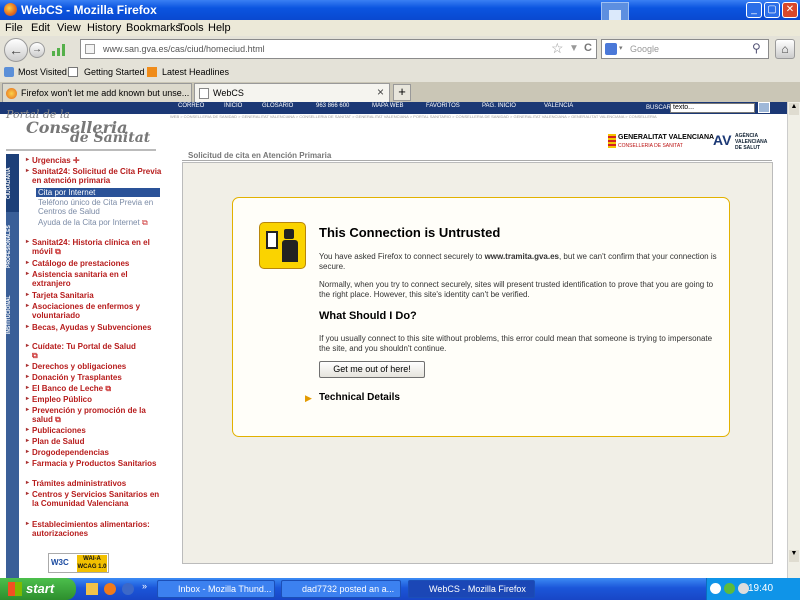  Describe the element at coordinates (96, 263) in the screenshot. I see `sidebar-item-catalogo: ▸ Catálogo de prestaciones` at that location.